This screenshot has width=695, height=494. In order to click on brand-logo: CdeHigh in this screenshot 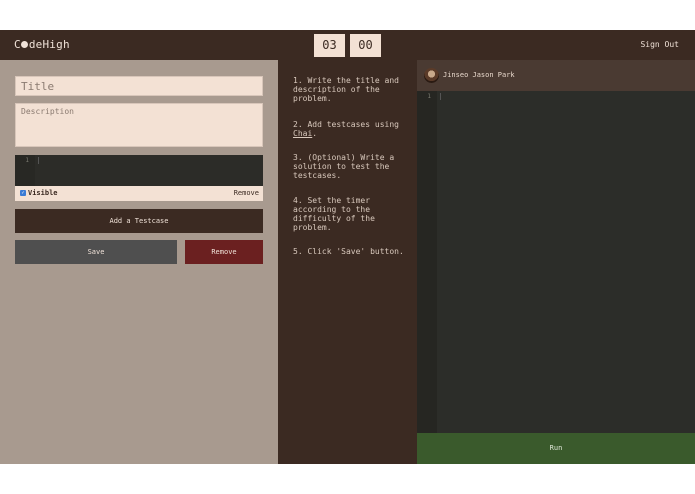, I will do `click(42, 44)`.